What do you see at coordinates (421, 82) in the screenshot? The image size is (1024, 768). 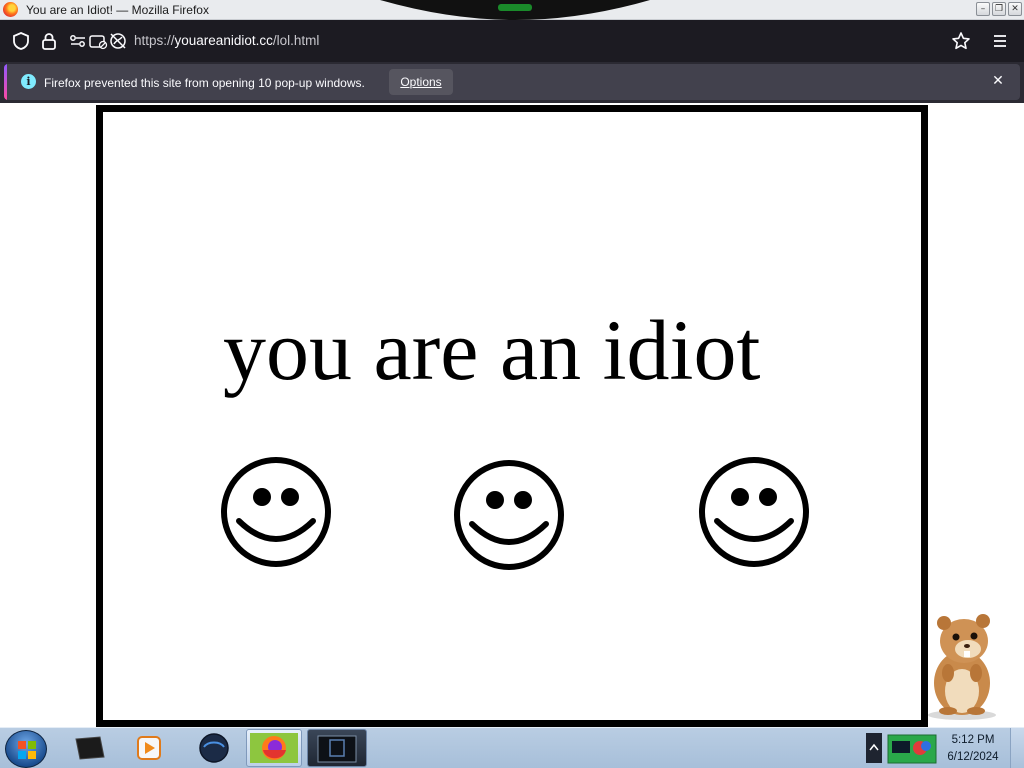 I see `options-button: Options` at bounding box center [421, 82].